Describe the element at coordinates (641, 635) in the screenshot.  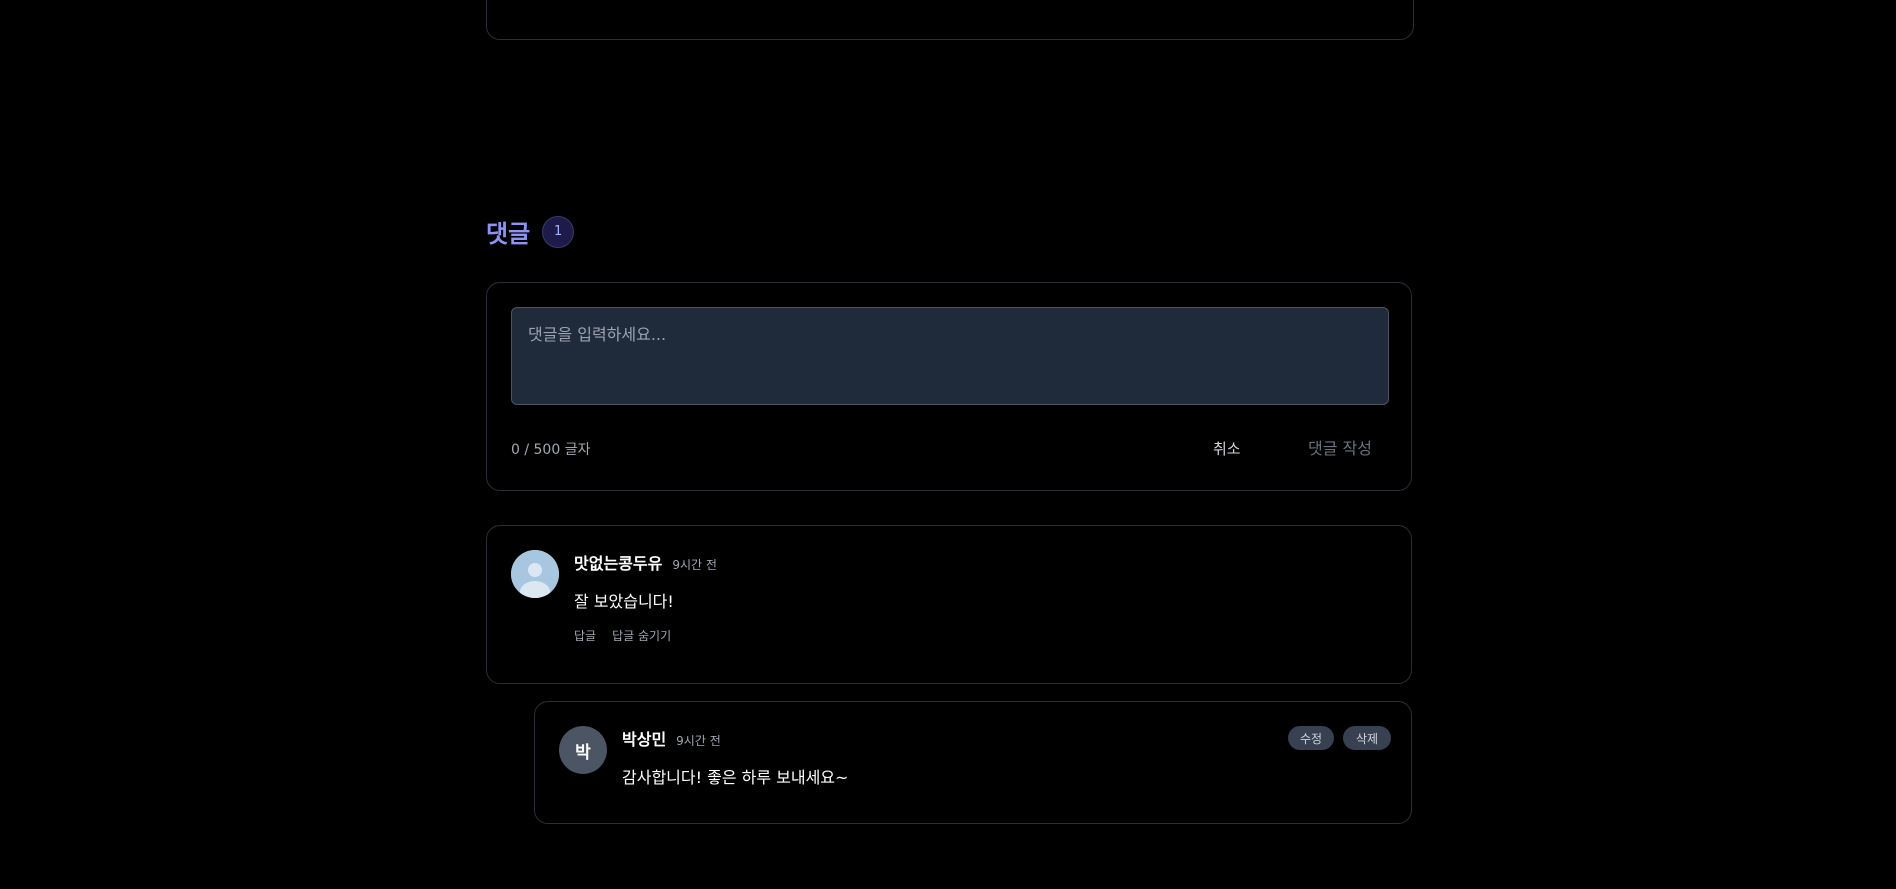
I see `hide-replies-link: 답글 숨기기` at that location.